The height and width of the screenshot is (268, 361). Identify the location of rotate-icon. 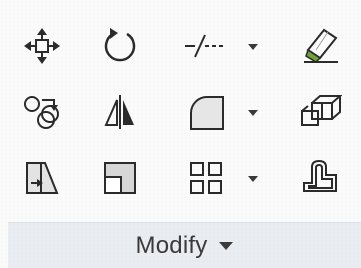
(120, 46).